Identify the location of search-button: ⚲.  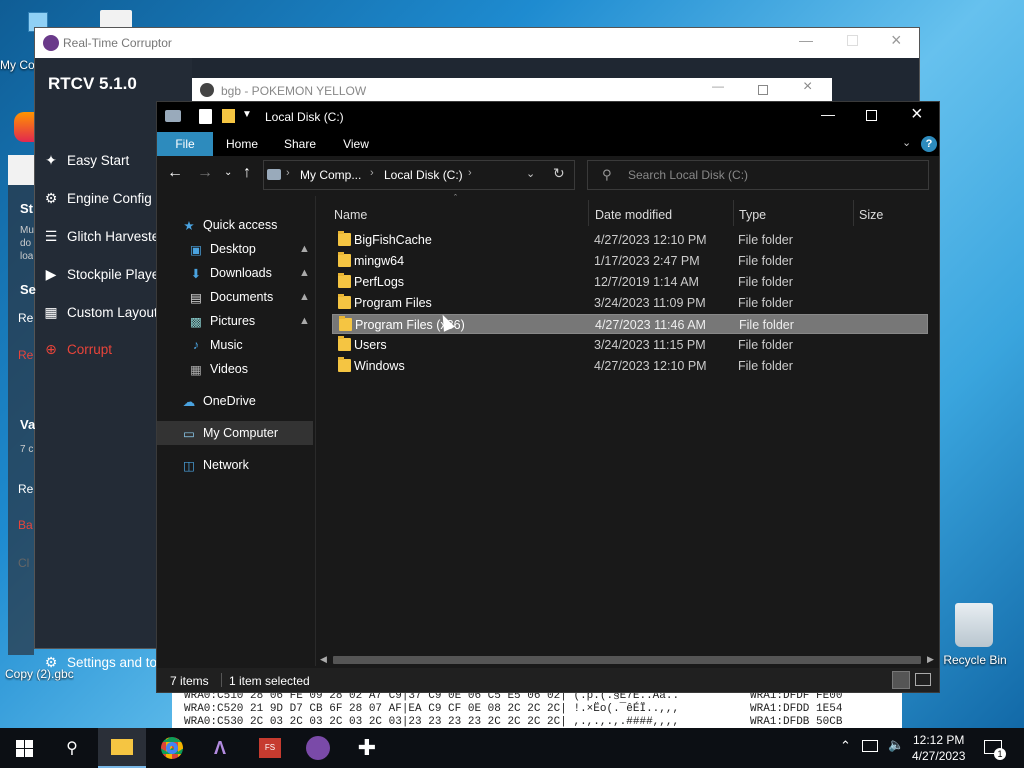
(72, 748).